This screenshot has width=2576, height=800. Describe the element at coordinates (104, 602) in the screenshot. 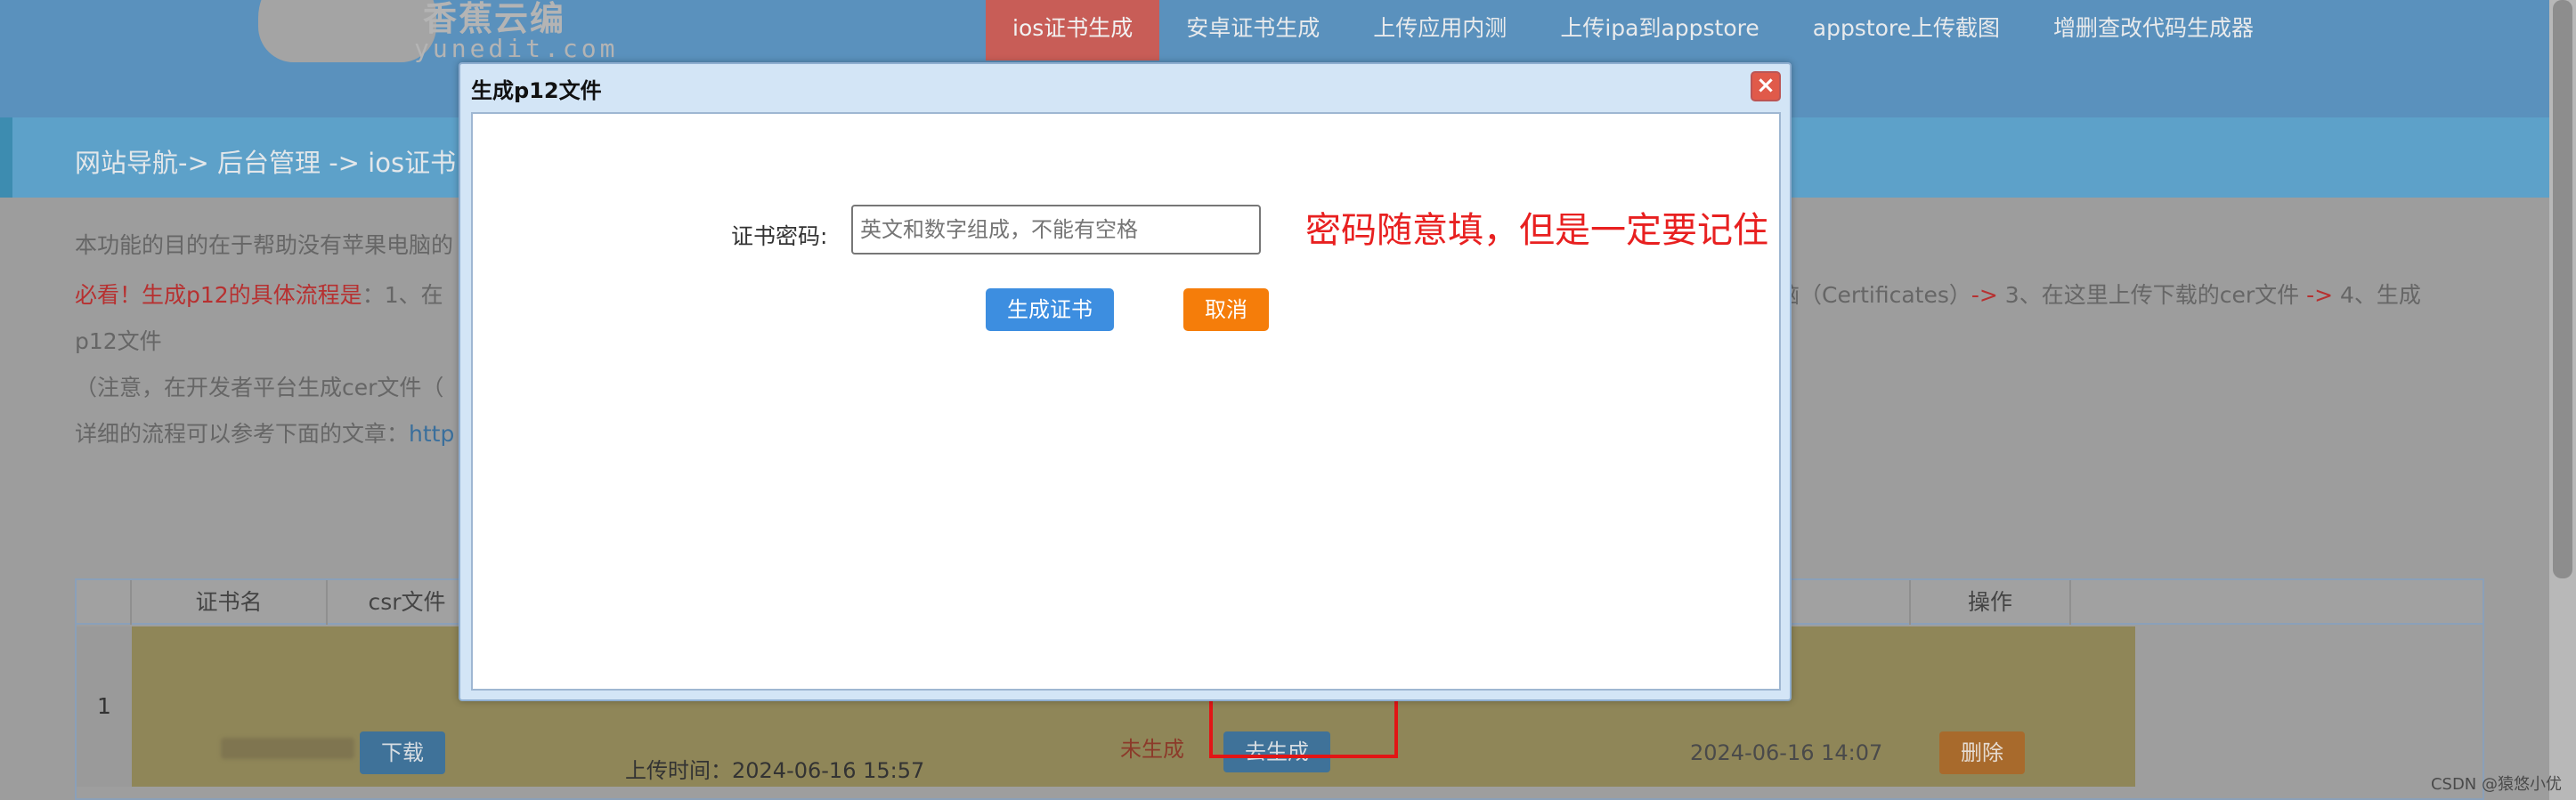

I see `col-index` at that location.